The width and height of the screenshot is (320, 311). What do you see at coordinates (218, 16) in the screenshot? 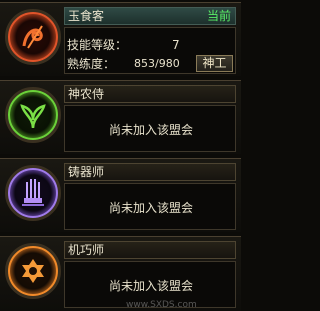
I see `current-status-badge: 当前` at bounding box center [218, 16].